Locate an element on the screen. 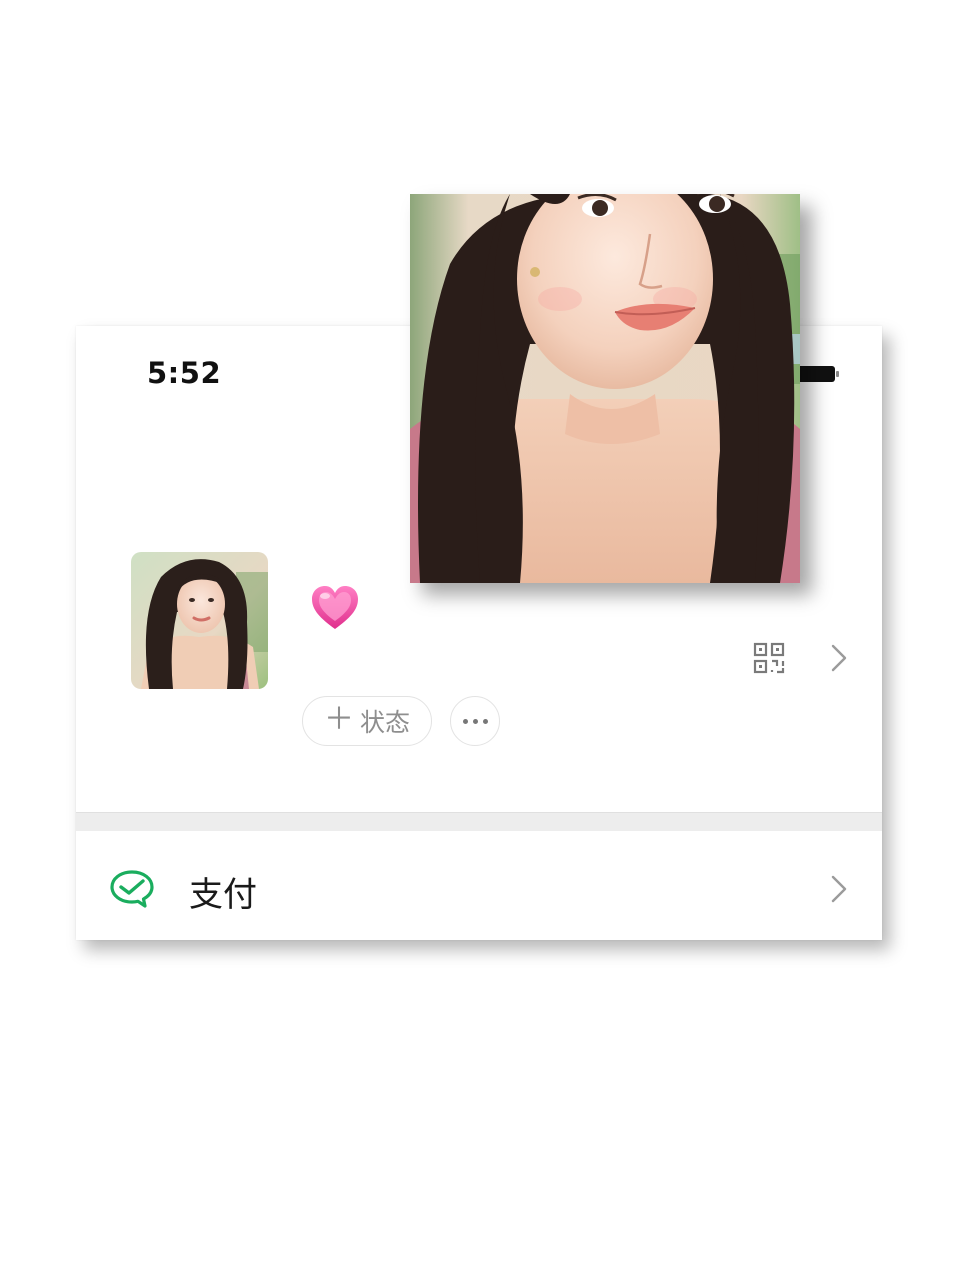  menu-item-pay: 支付 is located at coordinates (479, 885).